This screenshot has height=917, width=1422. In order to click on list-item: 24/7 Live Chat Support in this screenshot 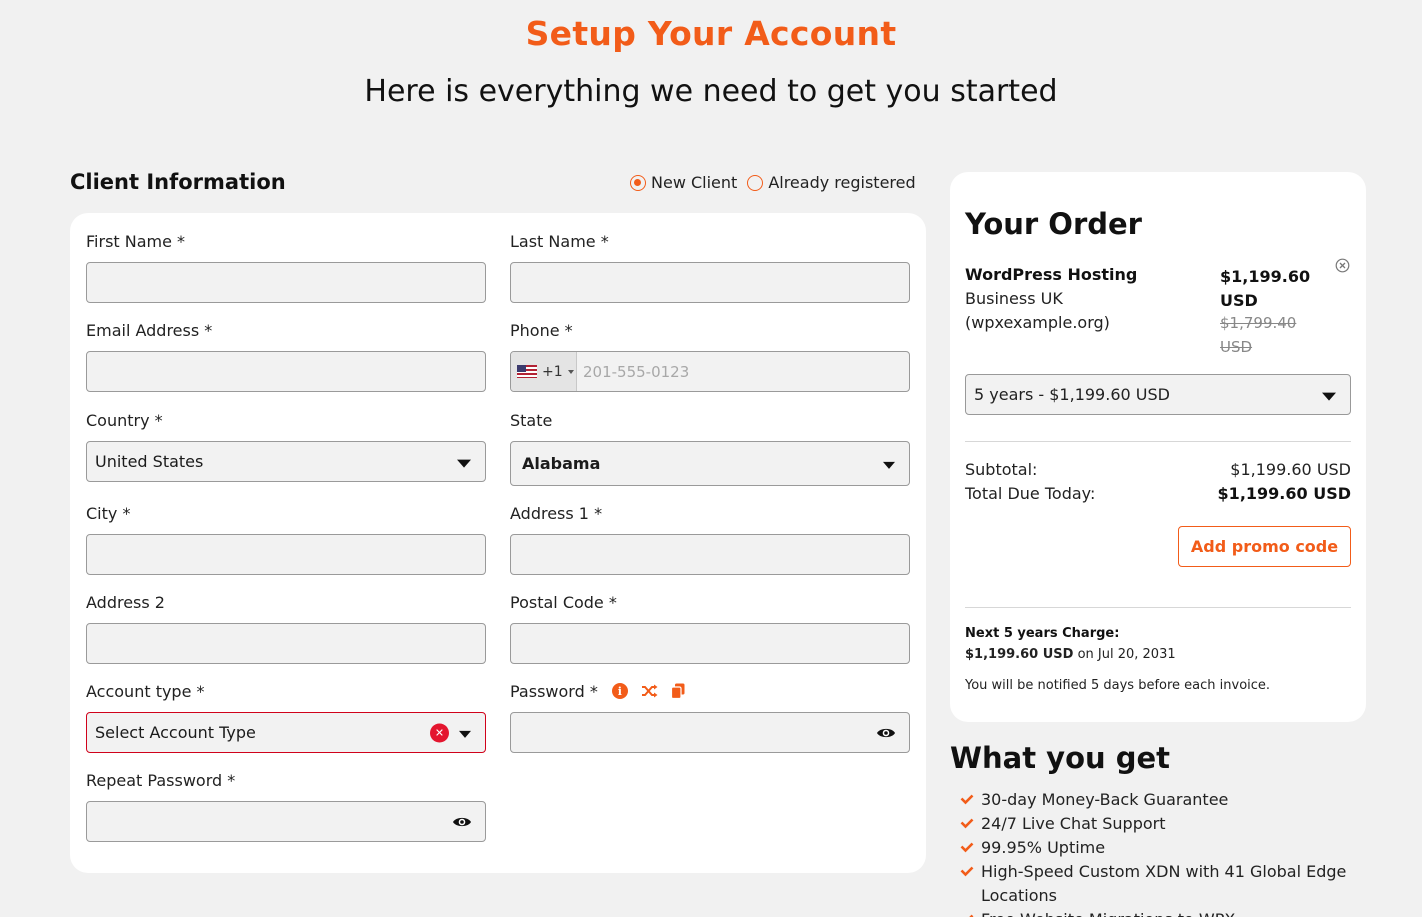, I will do `click(1165, 824)`.